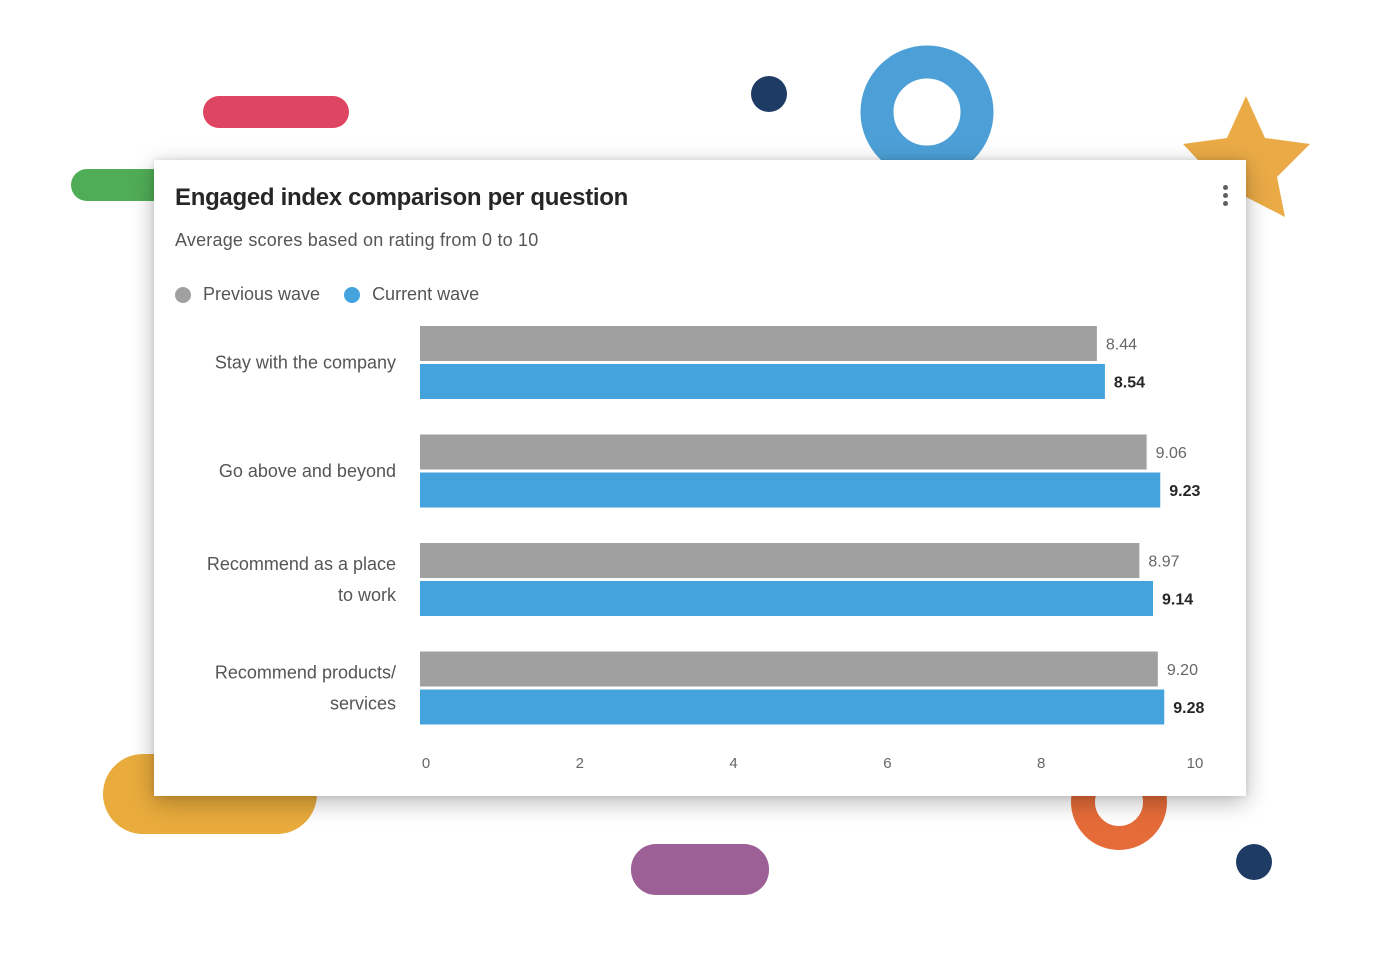 The width and height of the screenshot is (1400, 956). I want to click on data-label-current: 8.54, so click(1129, 383).